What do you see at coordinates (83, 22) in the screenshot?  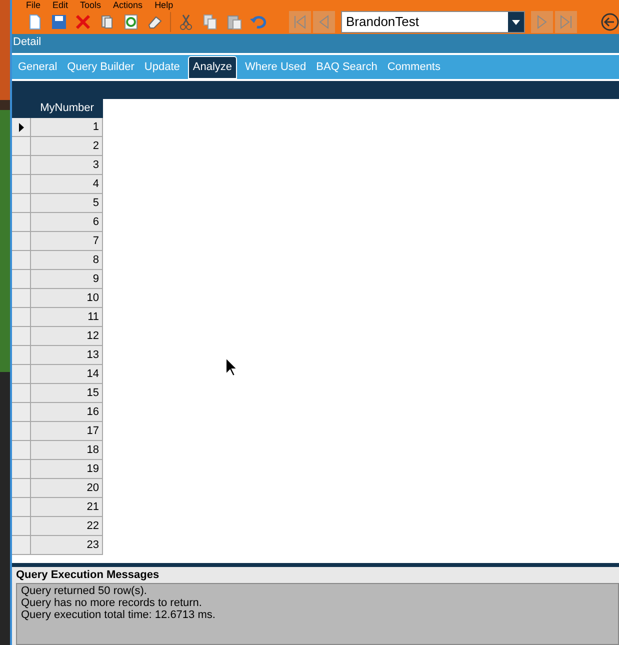 I see `delete-icon` at bounding box center [83, 22].